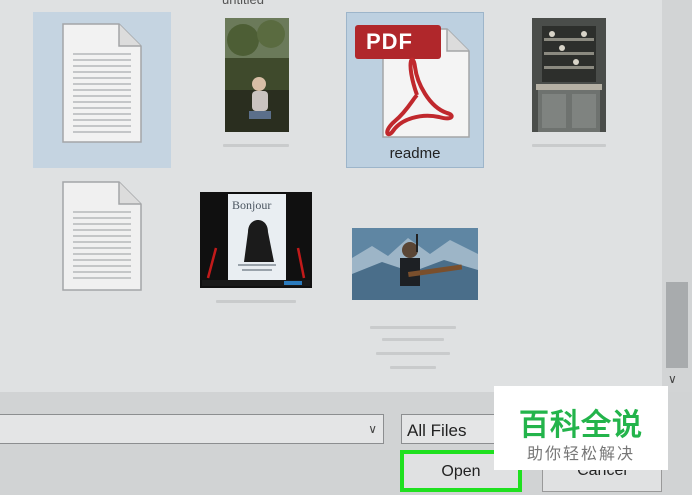  I want to click on file-name-combobox: ∨, so click(192, 429).